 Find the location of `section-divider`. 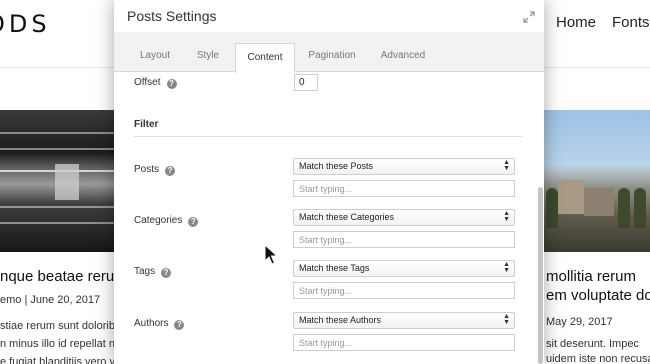

section-divider is located at coordinates (328, 136).